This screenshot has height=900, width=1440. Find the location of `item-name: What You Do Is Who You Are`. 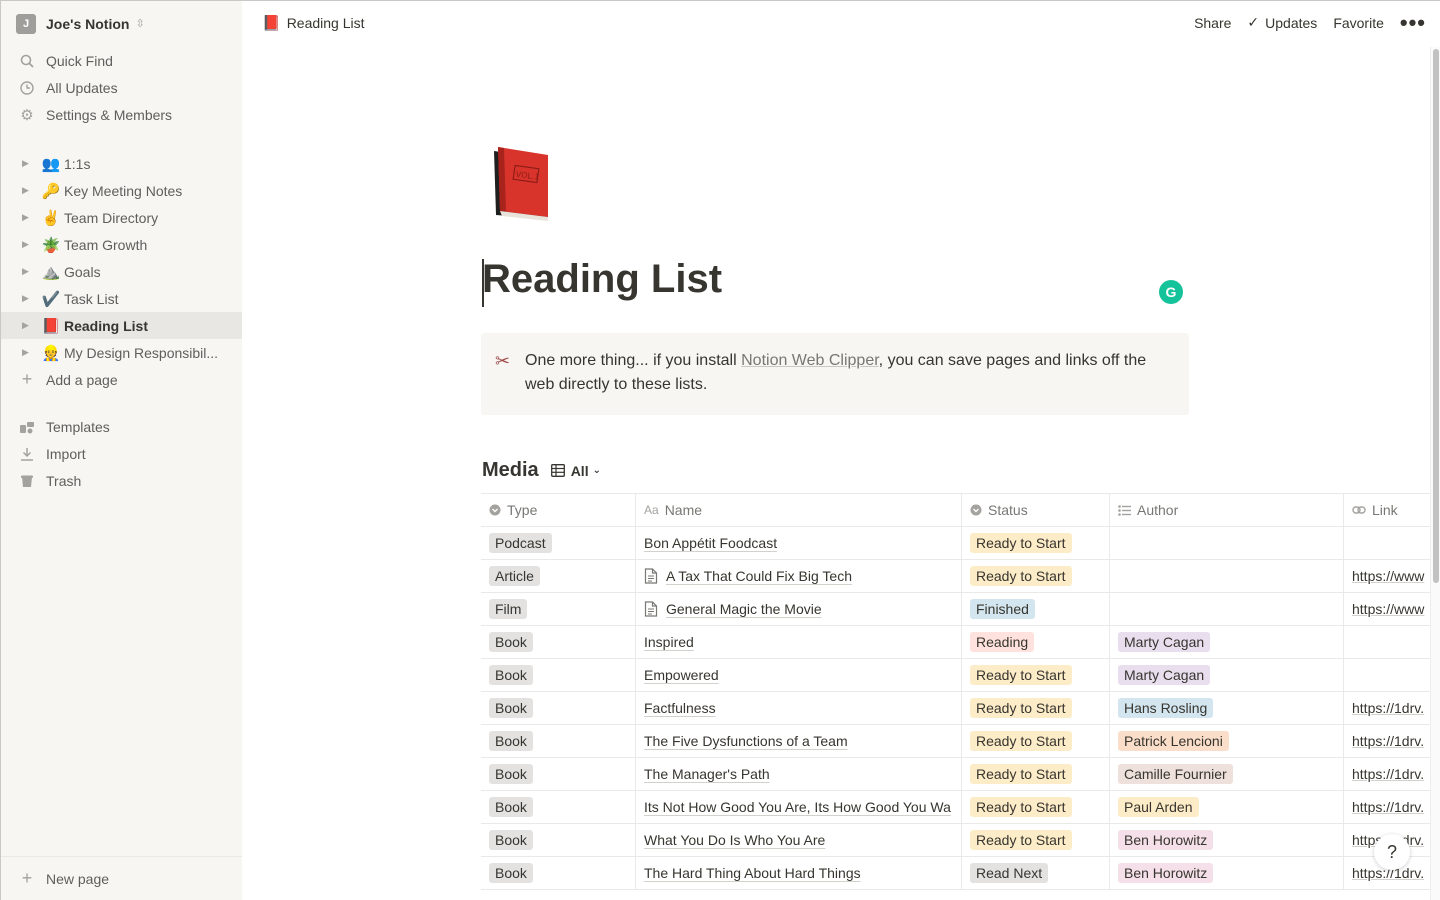

item-name: What You Do Is Who You Are is located at coordinates (734, 840).